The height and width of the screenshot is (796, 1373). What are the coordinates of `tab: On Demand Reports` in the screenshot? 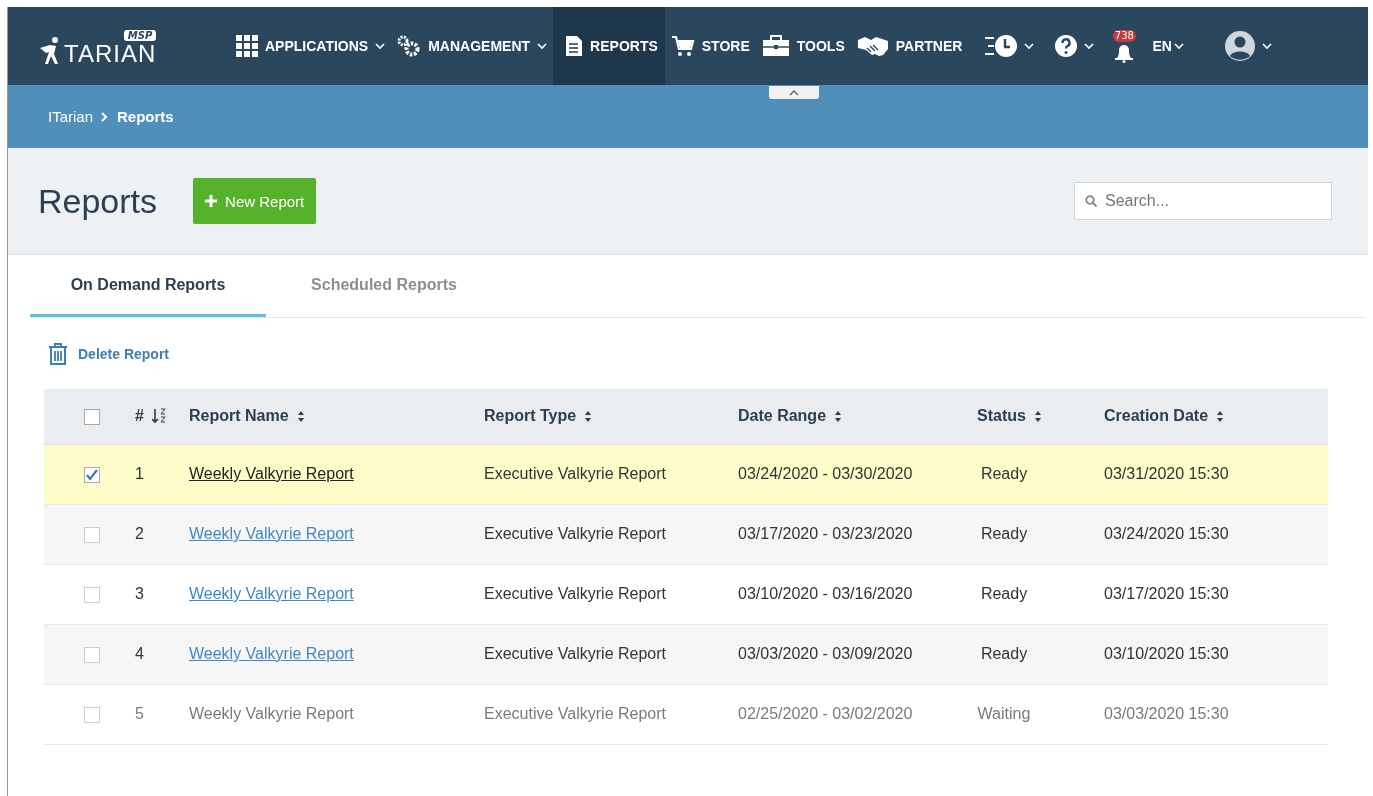 It's located at (148, 286).